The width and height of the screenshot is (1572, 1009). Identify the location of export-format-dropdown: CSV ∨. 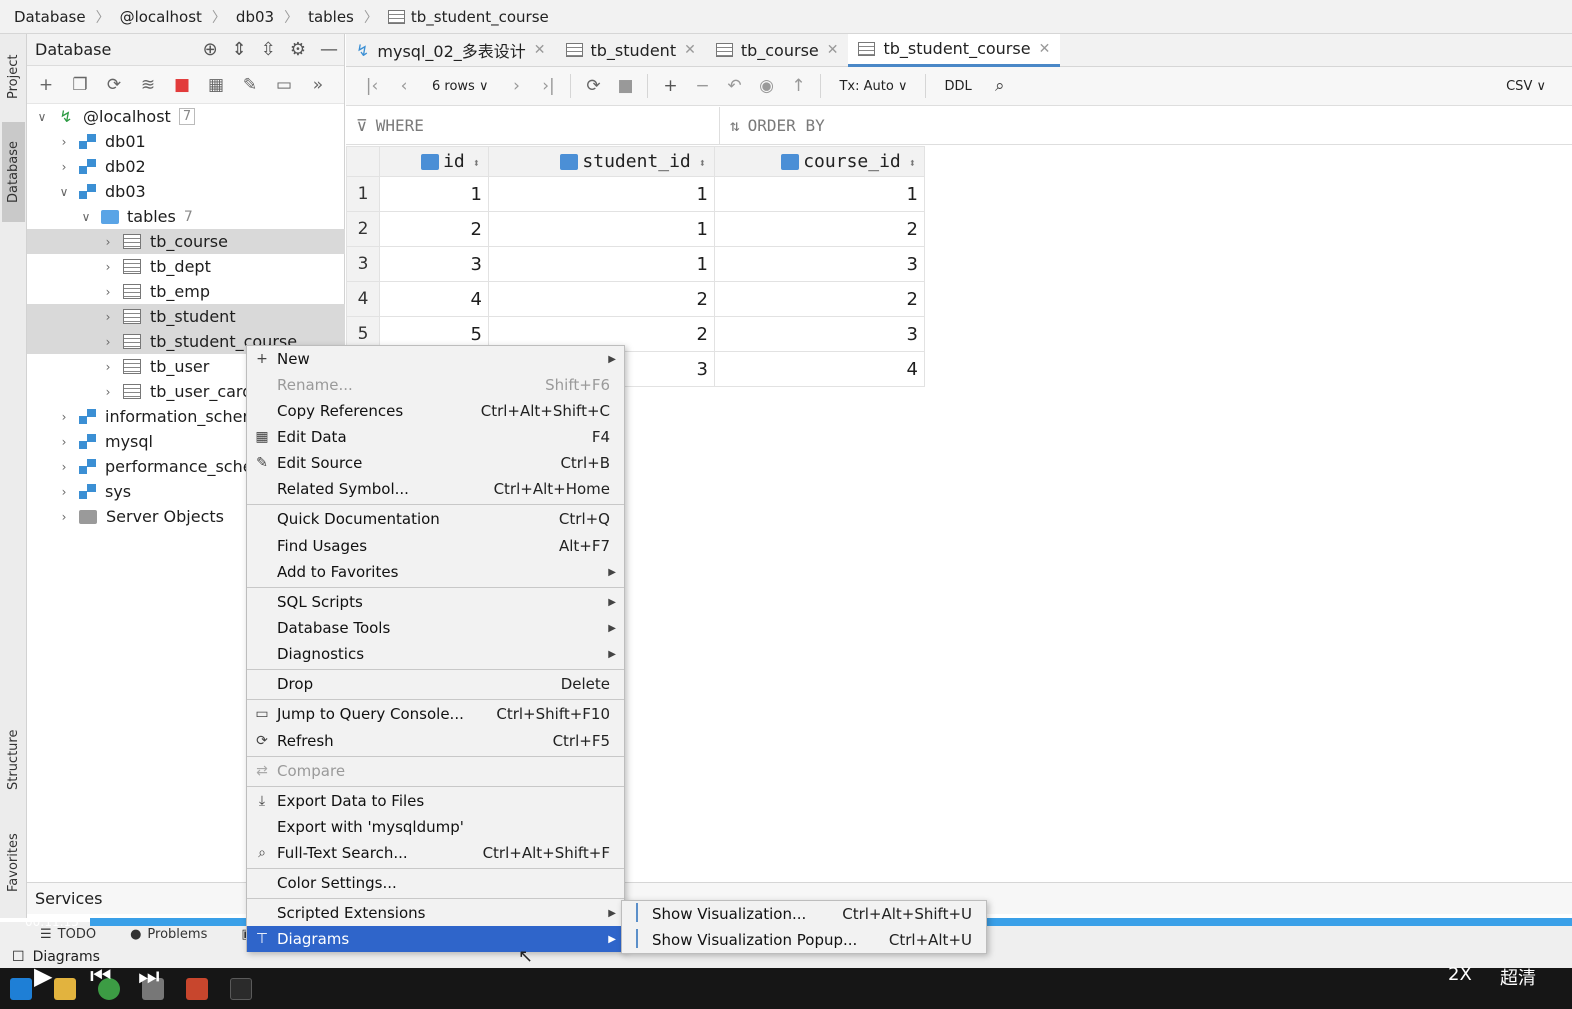
(1526, 86).